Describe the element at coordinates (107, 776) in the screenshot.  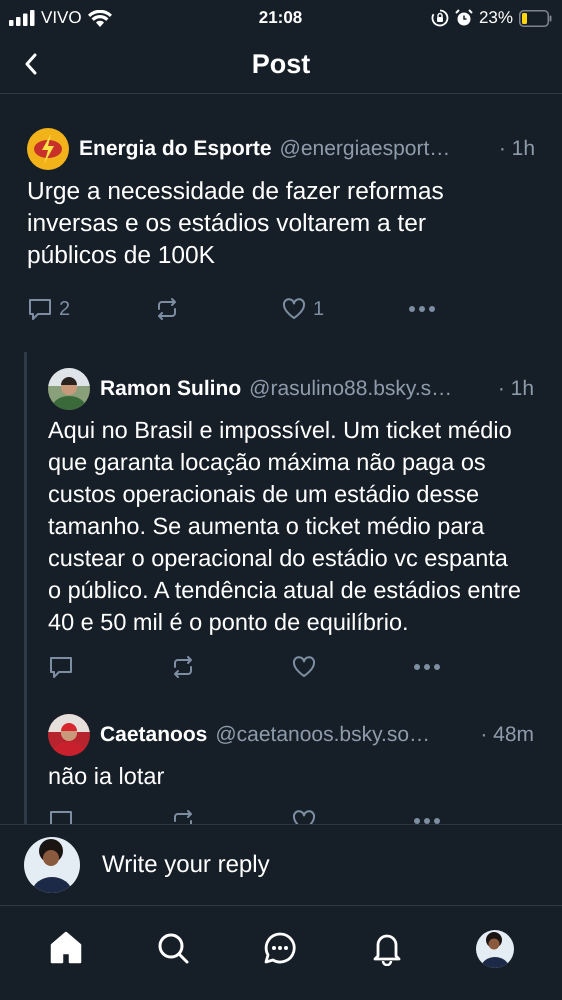
I see `post-text: não ia lotar` at that location.